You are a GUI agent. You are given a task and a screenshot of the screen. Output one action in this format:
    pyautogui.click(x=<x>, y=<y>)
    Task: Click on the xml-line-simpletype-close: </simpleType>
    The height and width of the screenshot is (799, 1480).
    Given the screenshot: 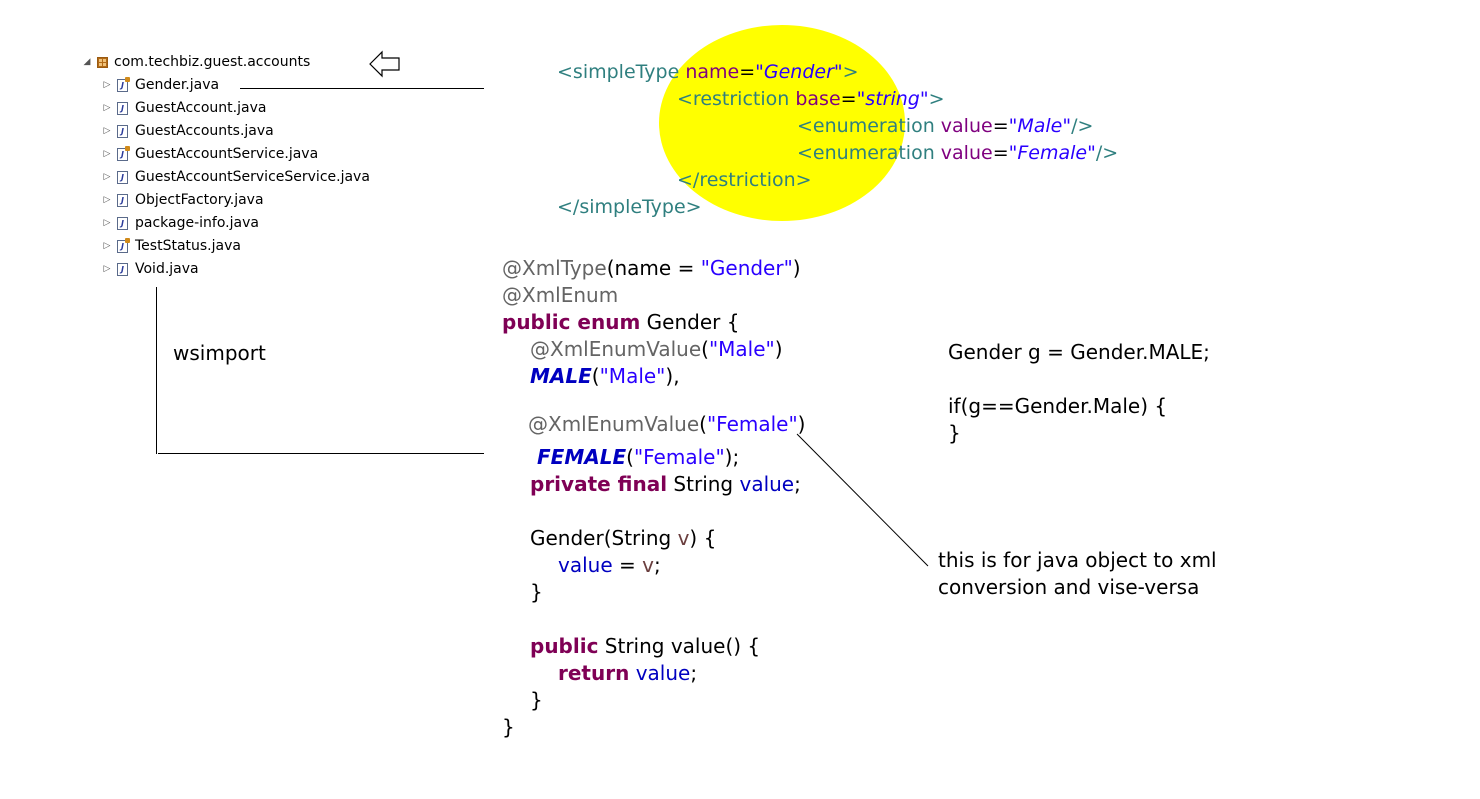 What is the action you would take?
    pyautogui.click(x=629, y=207)
    